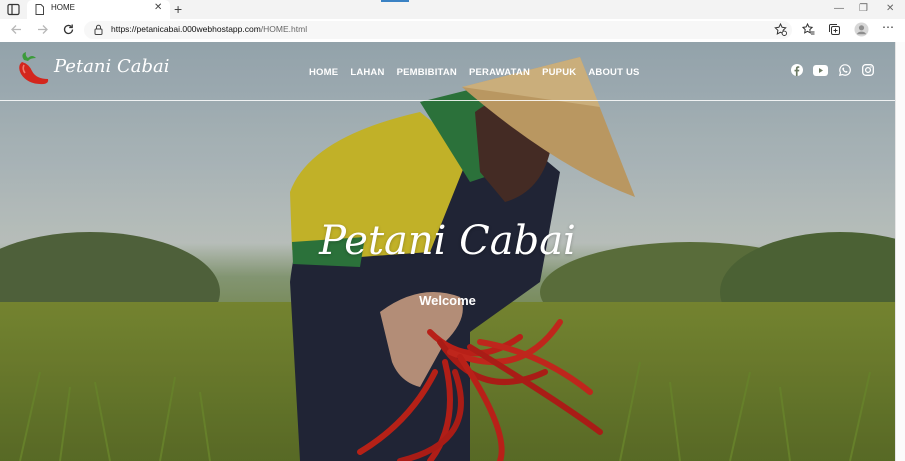 This screenshot has width=905, height=461. I want to click on tab-actions-icon, so click(14, 9).